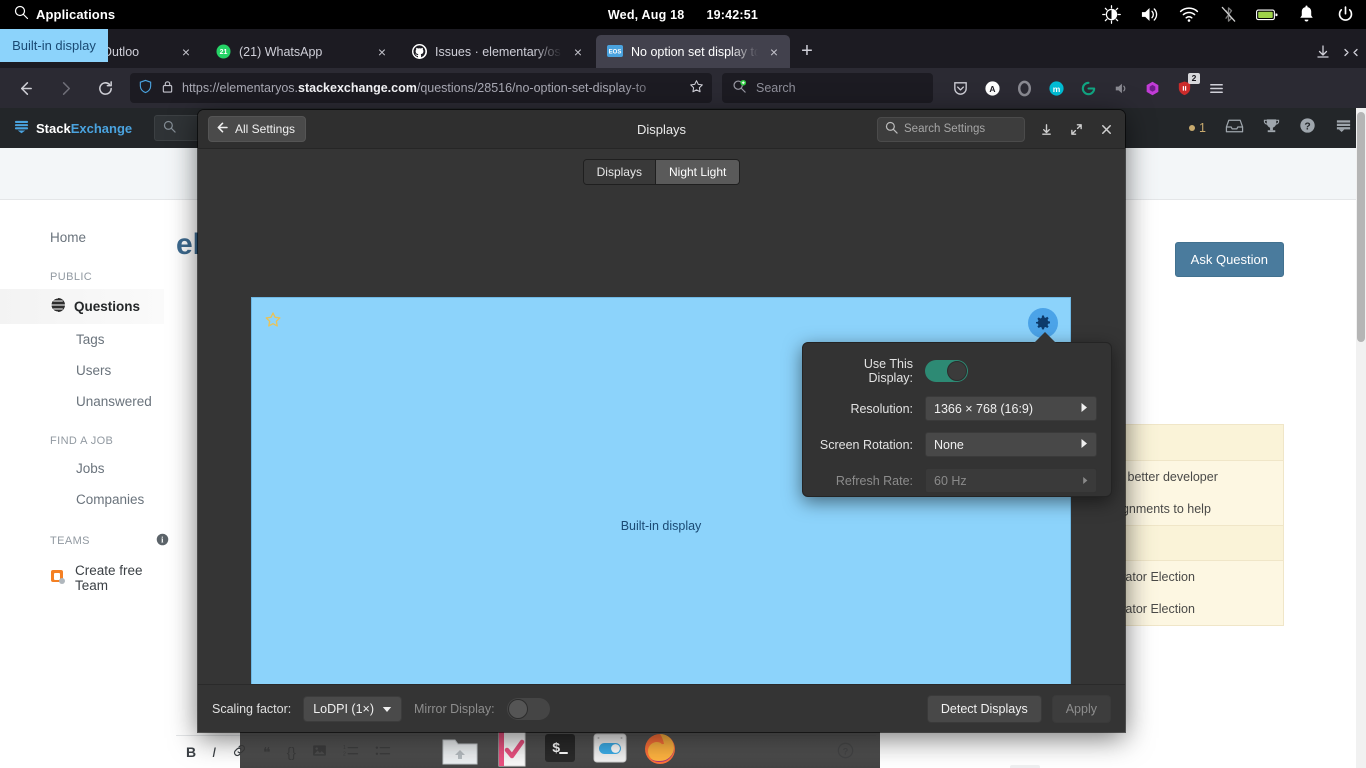  What do you see at coordinates (73, 128) in the screenshot?
I see `stack-exchange-logo: StackExchange` at bounding box center [73, 128].